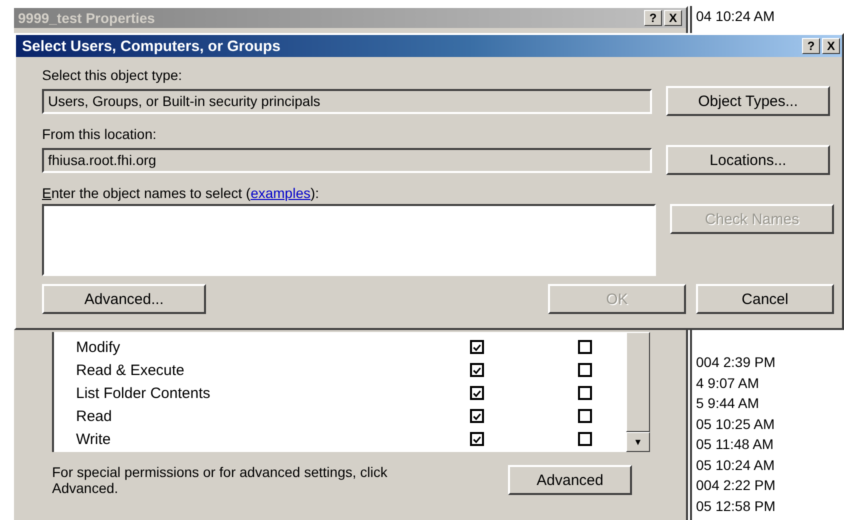 This screenshot has width=844, height=520. I want to click on time-text: 004 2:39 PM, so click(736, 362).